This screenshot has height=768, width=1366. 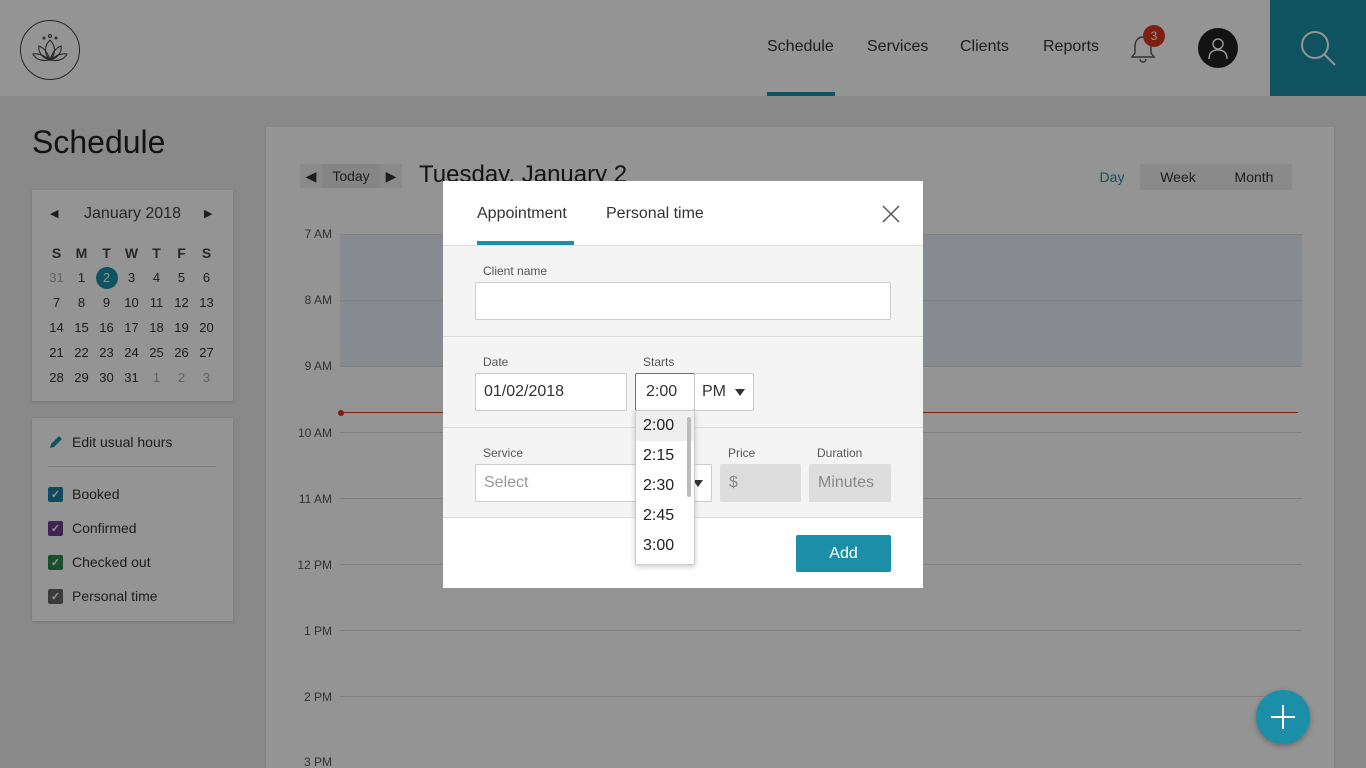 What do you see at coordinates (665, 392) in the screenshot?
I see `start-time-field: 2:00` at bounding box center [665, 392].